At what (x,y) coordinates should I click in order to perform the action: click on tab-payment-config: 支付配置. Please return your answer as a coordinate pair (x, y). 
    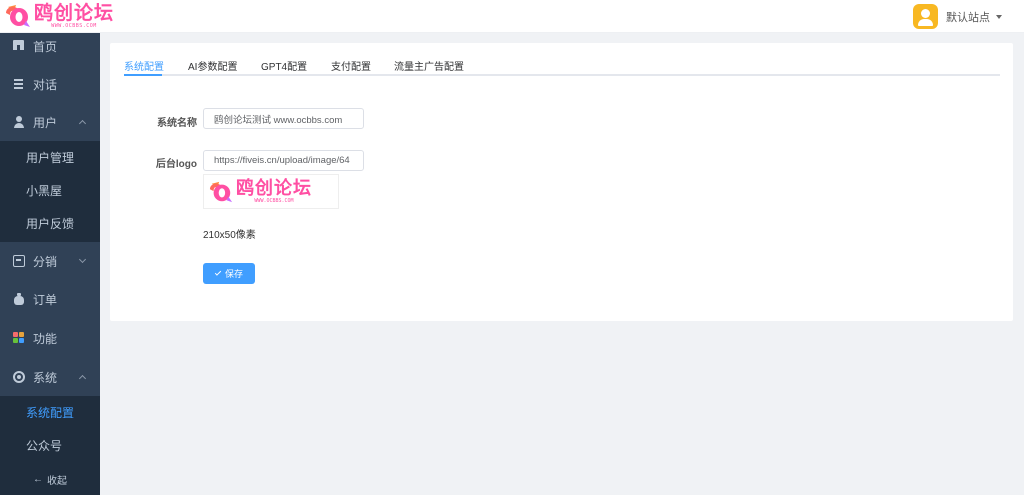
    Looking at the image, I should click on (351, 65).